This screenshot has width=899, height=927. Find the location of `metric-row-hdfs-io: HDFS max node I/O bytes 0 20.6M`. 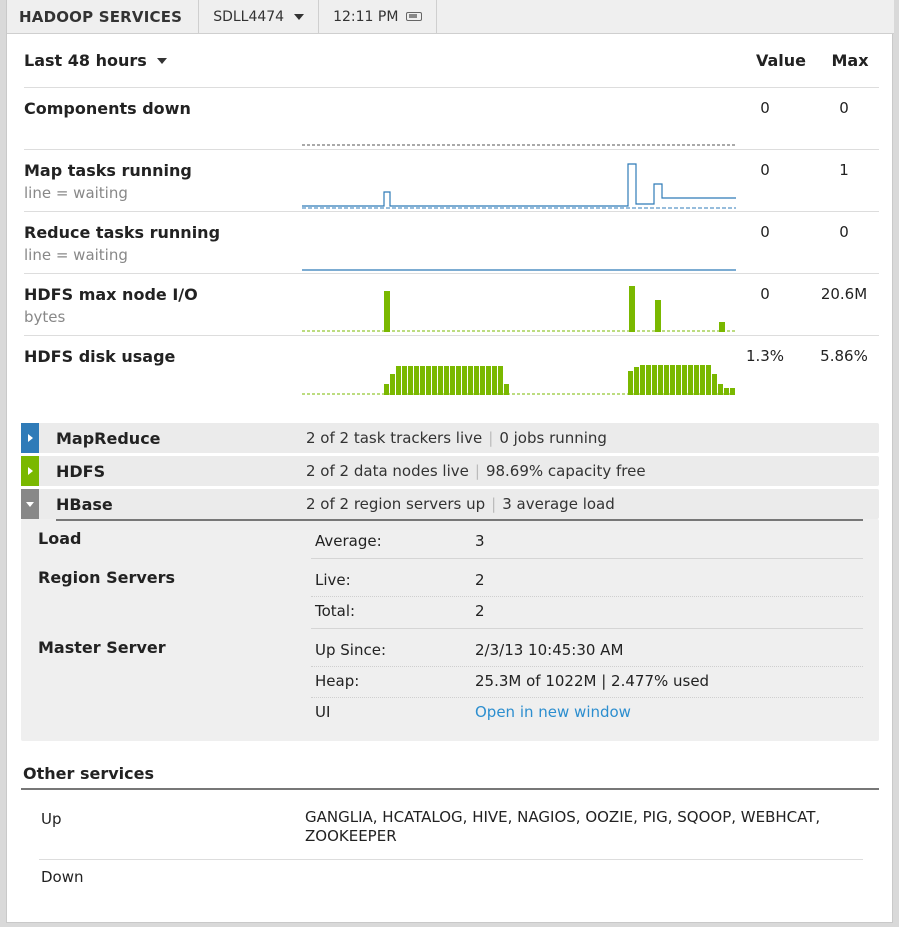

metric-row-hdfs-io: HDFS max node I/O bytes 0 20.6M is located at coordinates (451, 305).